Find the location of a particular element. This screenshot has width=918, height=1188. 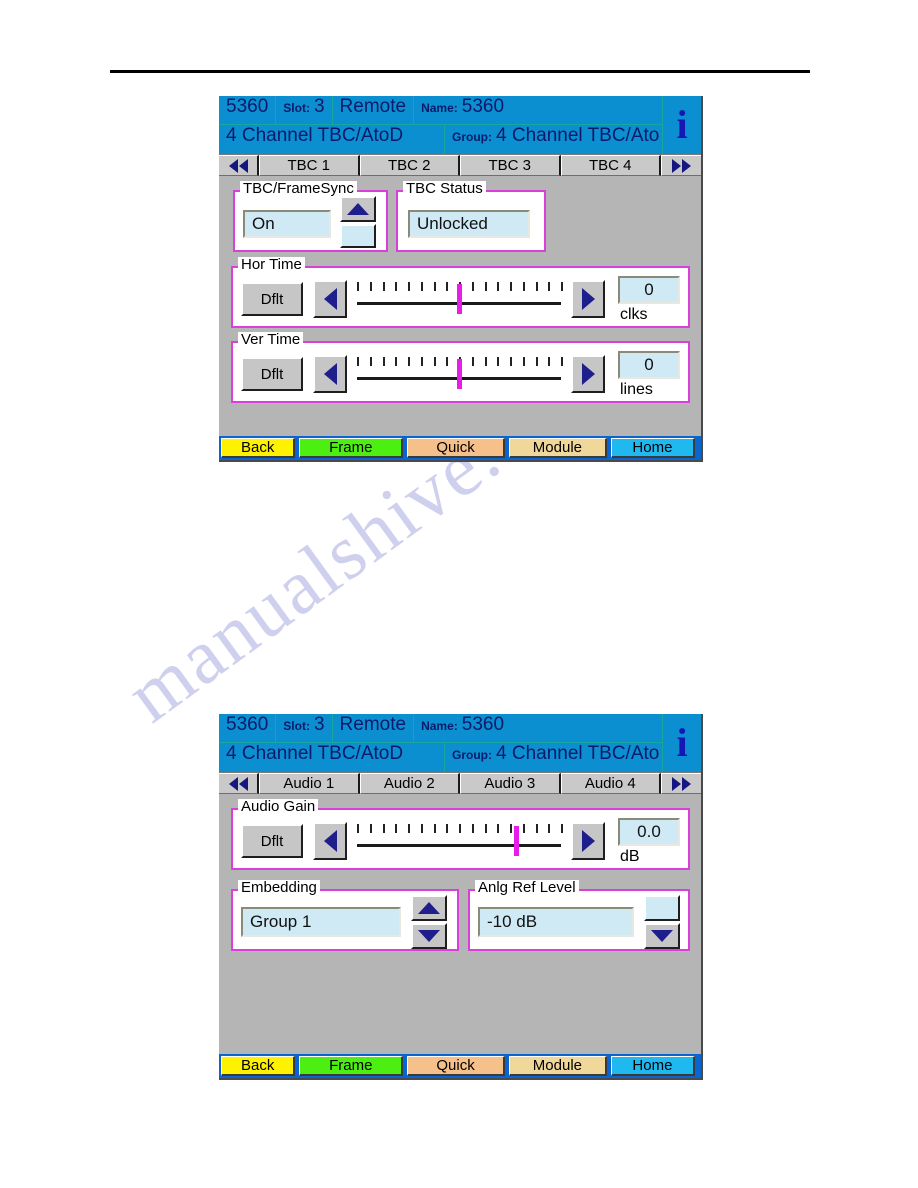

group-audio-gain: Audio Gain Dflt 0.0 dB is located at coordinates (460, 834).